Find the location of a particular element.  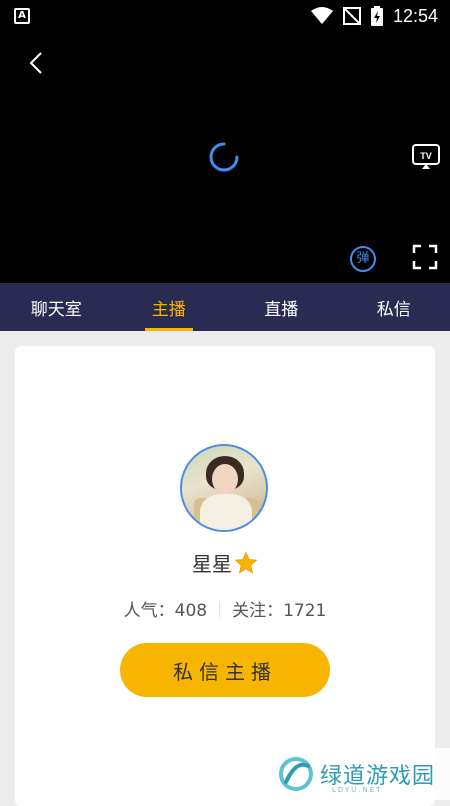

tab-chatroom: 聊天室 is located at coordinates (56, 307).